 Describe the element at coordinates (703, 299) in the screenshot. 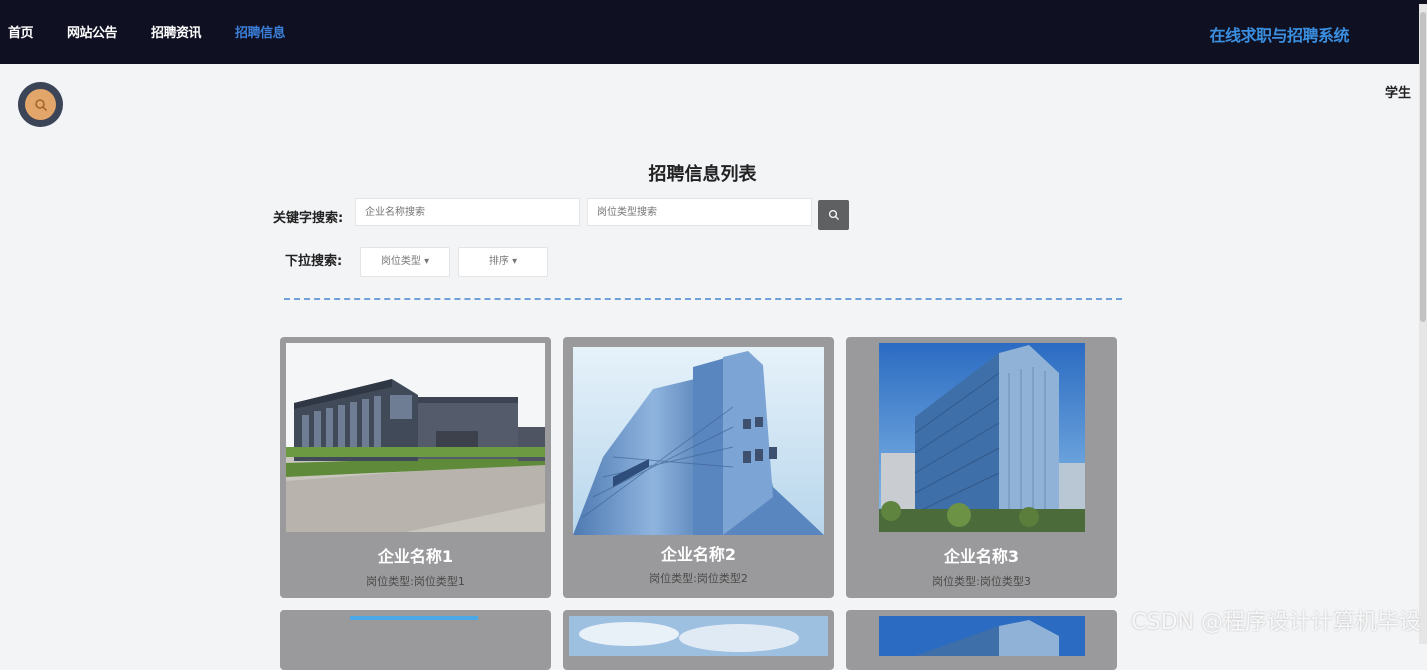

I see `section-divider` at that location.